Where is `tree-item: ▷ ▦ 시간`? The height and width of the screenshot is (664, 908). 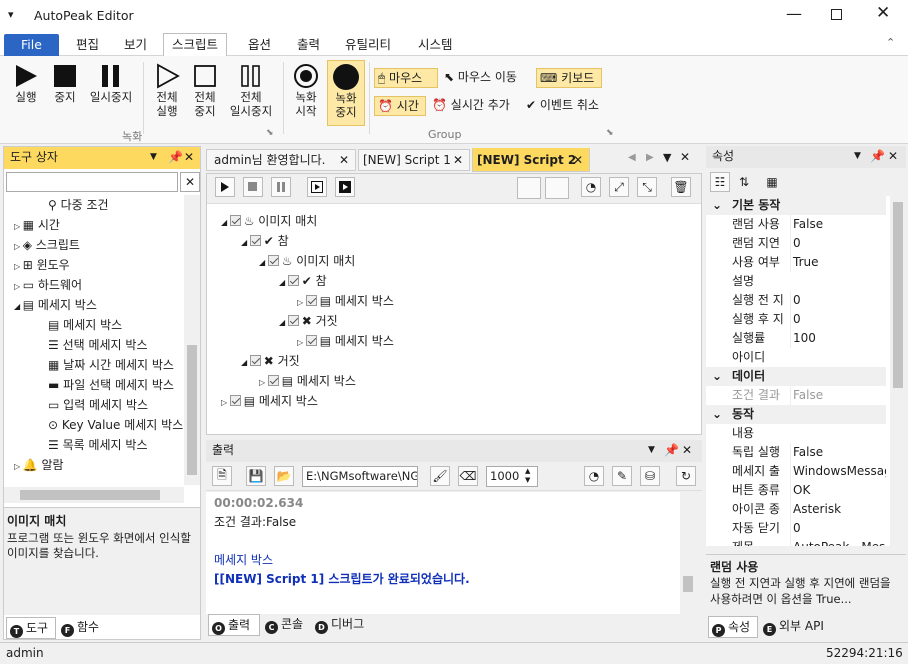 tree-item: ▷ ▦ 시간 is located at coordinates (37, 225).